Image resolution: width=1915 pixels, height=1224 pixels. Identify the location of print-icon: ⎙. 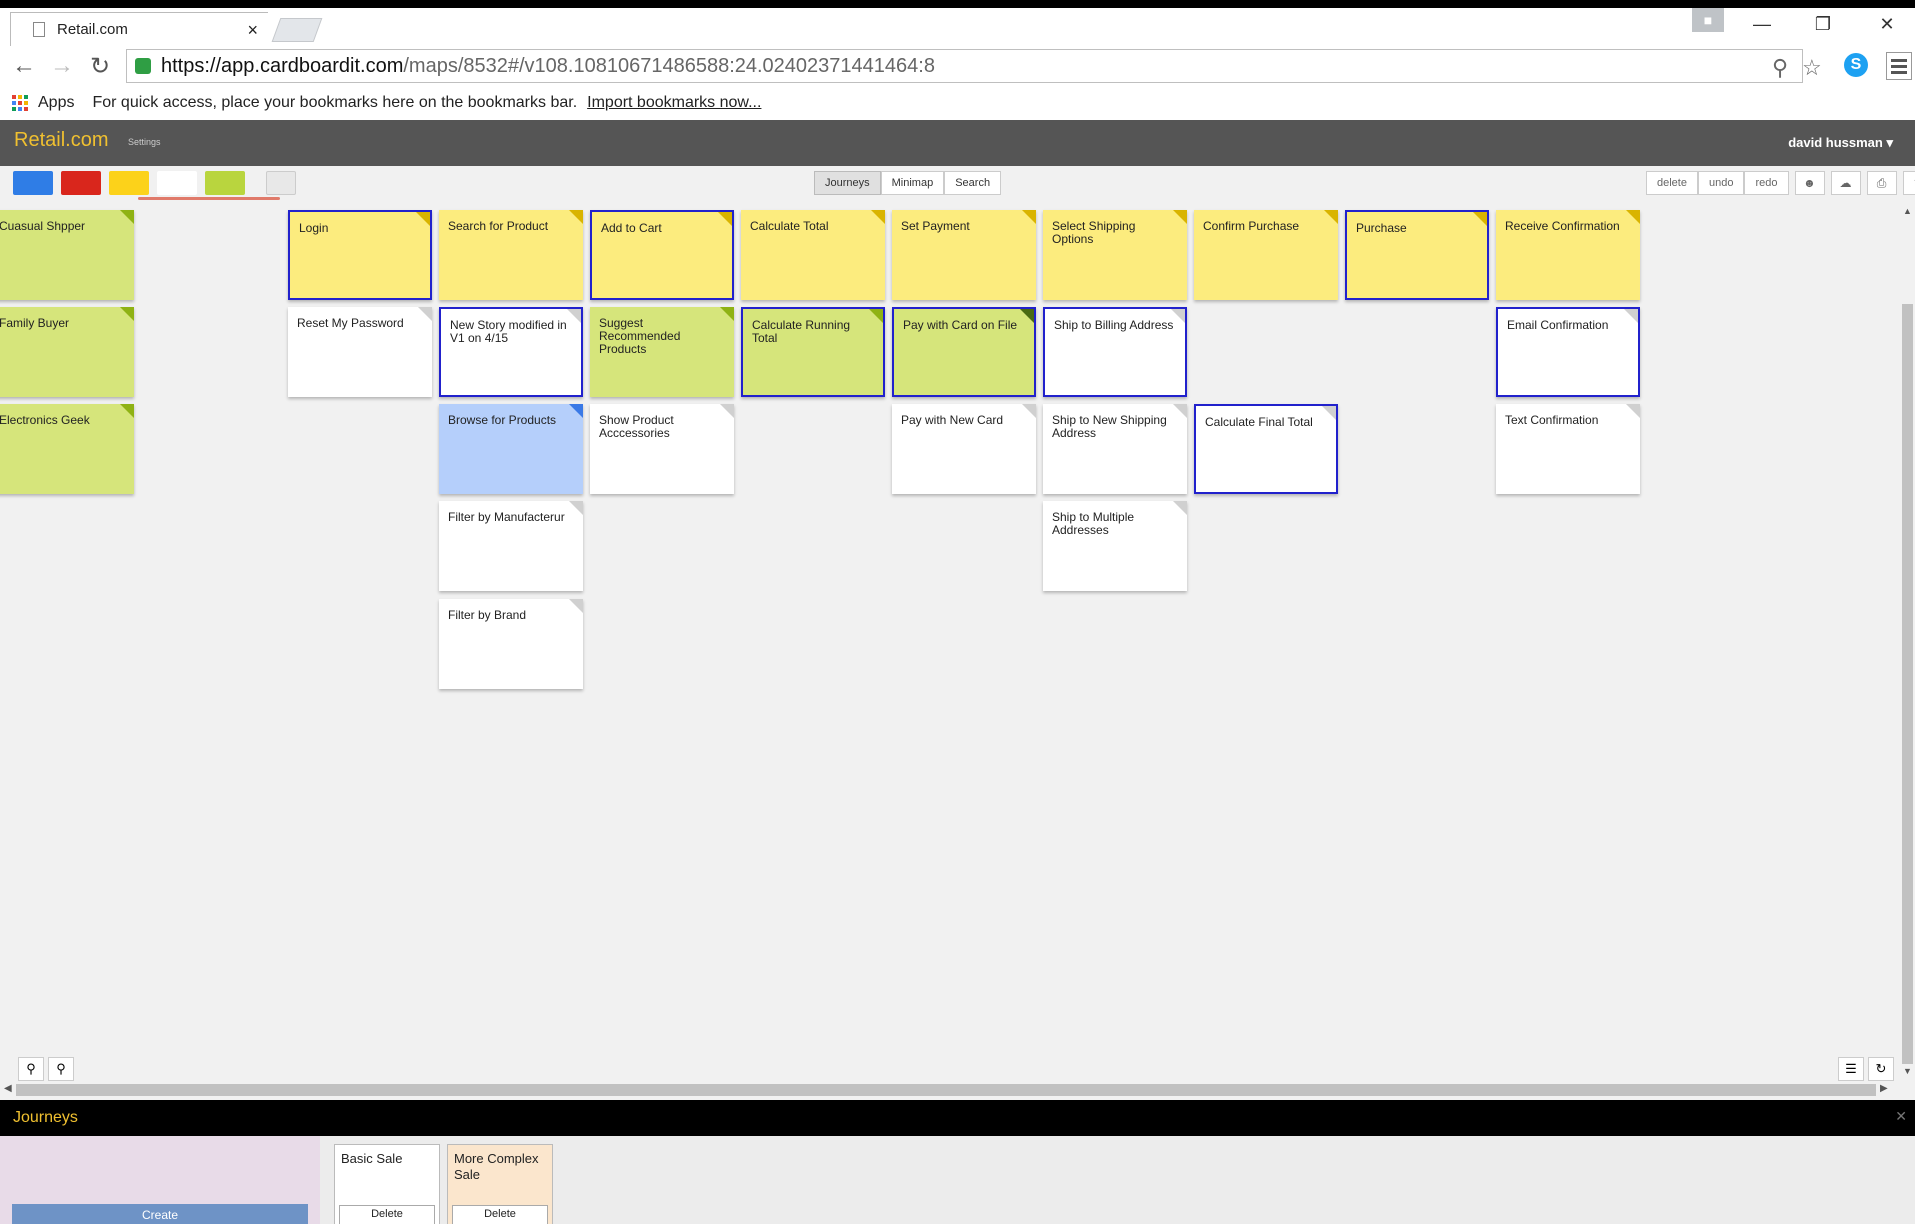
(1881, 183).